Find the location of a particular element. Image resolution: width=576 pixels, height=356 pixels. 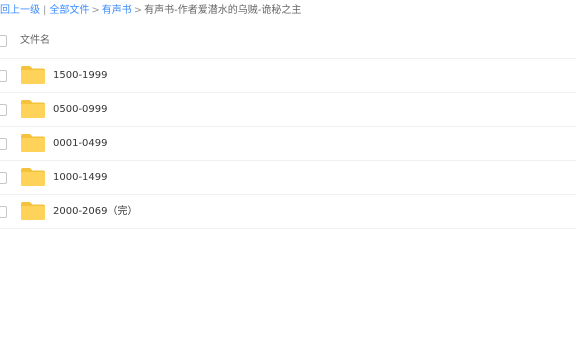

folder-name: 0500-0999 is located at coordinates (80, 109).